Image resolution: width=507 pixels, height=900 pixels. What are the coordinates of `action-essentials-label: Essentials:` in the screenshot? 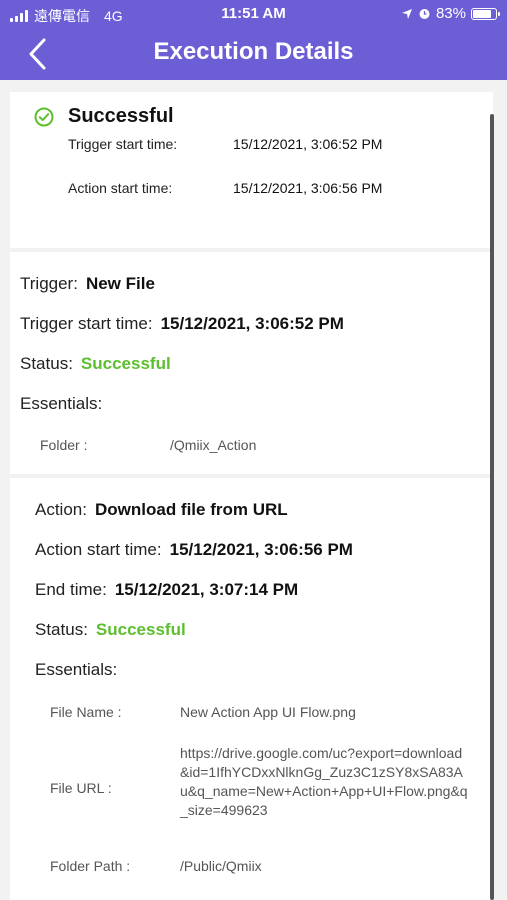 It's located at (76, 670).